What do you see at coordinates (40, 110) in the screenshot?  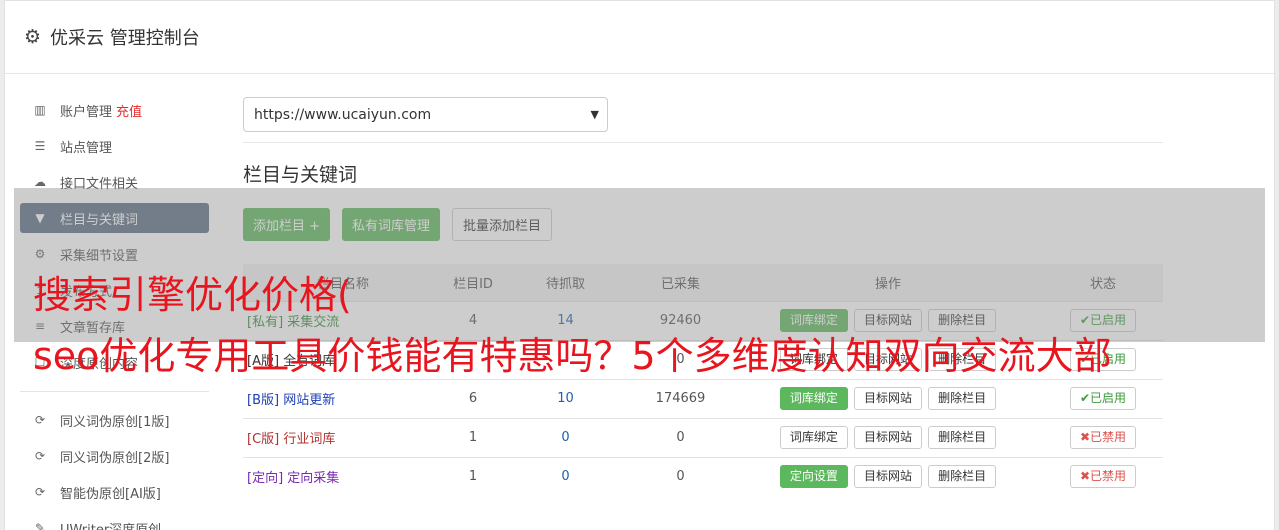 I see `bar-chart-icon: ▥` at bounding box center [40, 110].